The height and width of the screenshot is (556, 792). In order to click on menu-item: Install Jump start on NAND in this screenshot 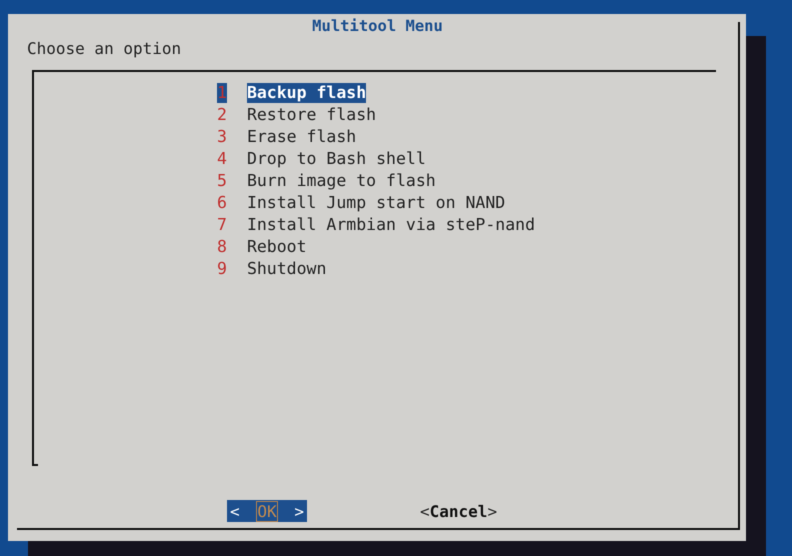, I will do `click(376, 203)`.